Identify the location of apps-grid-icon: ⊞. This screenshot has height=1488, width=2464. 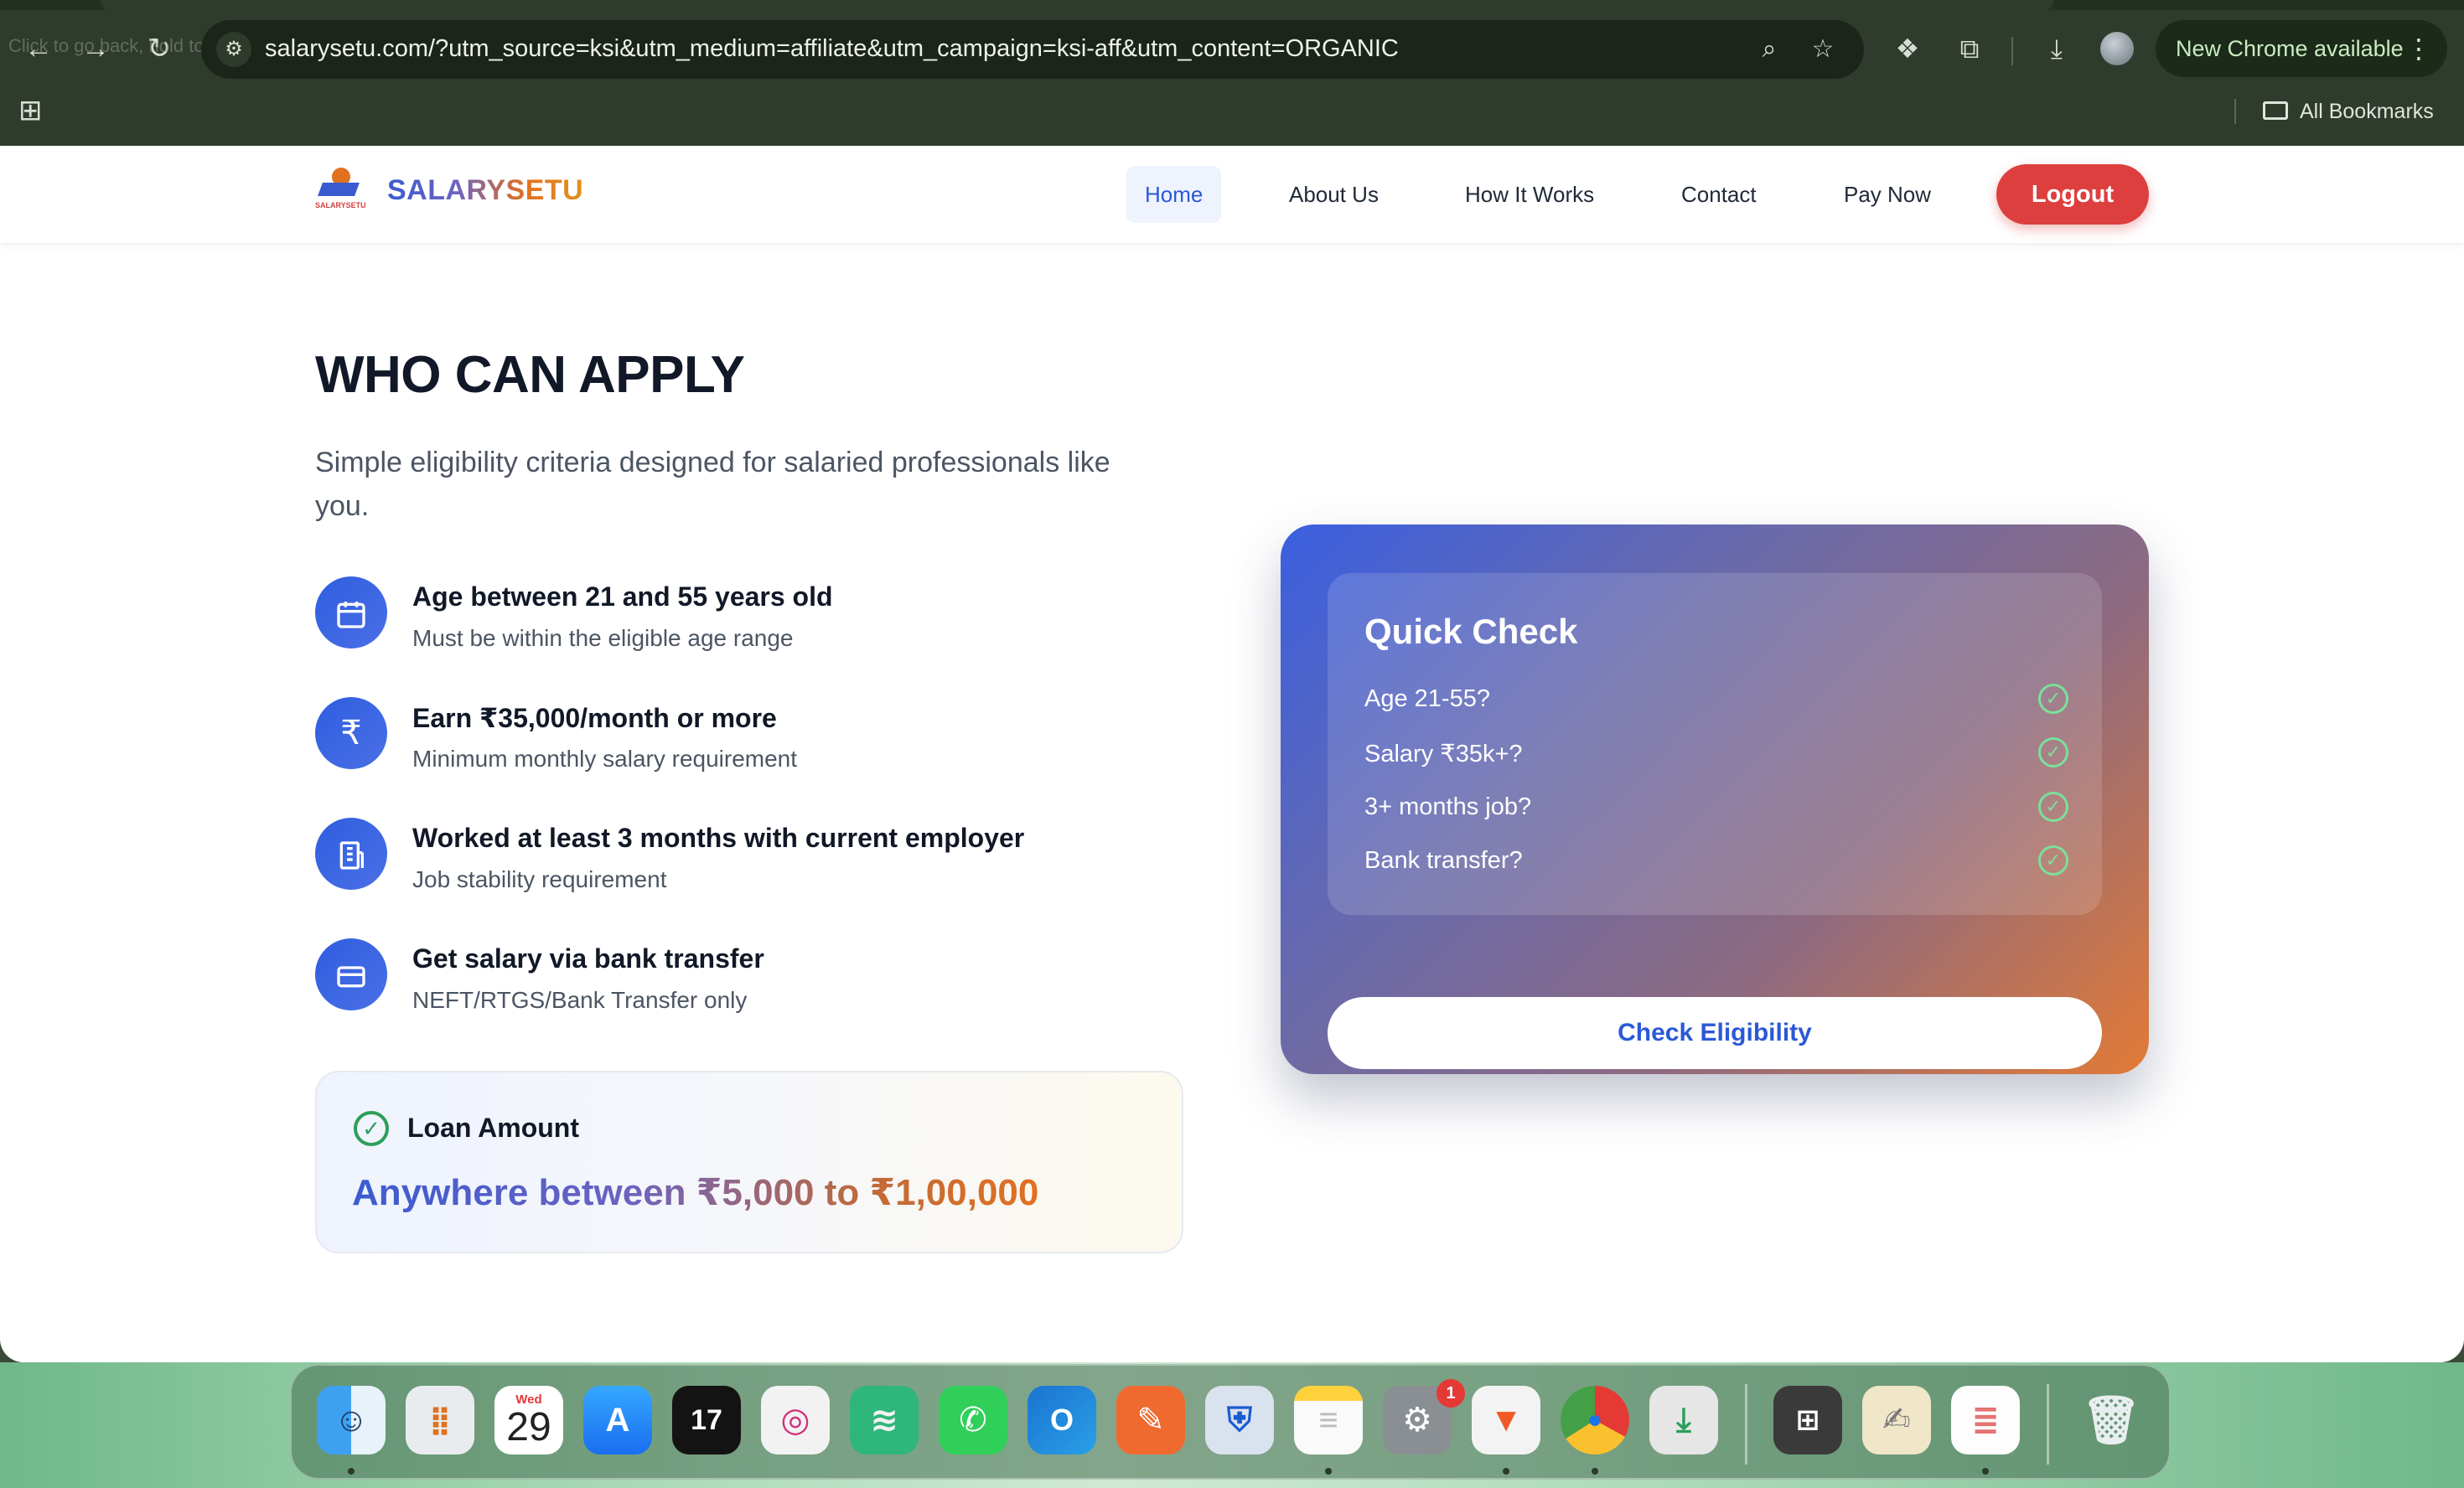
(33, 111).